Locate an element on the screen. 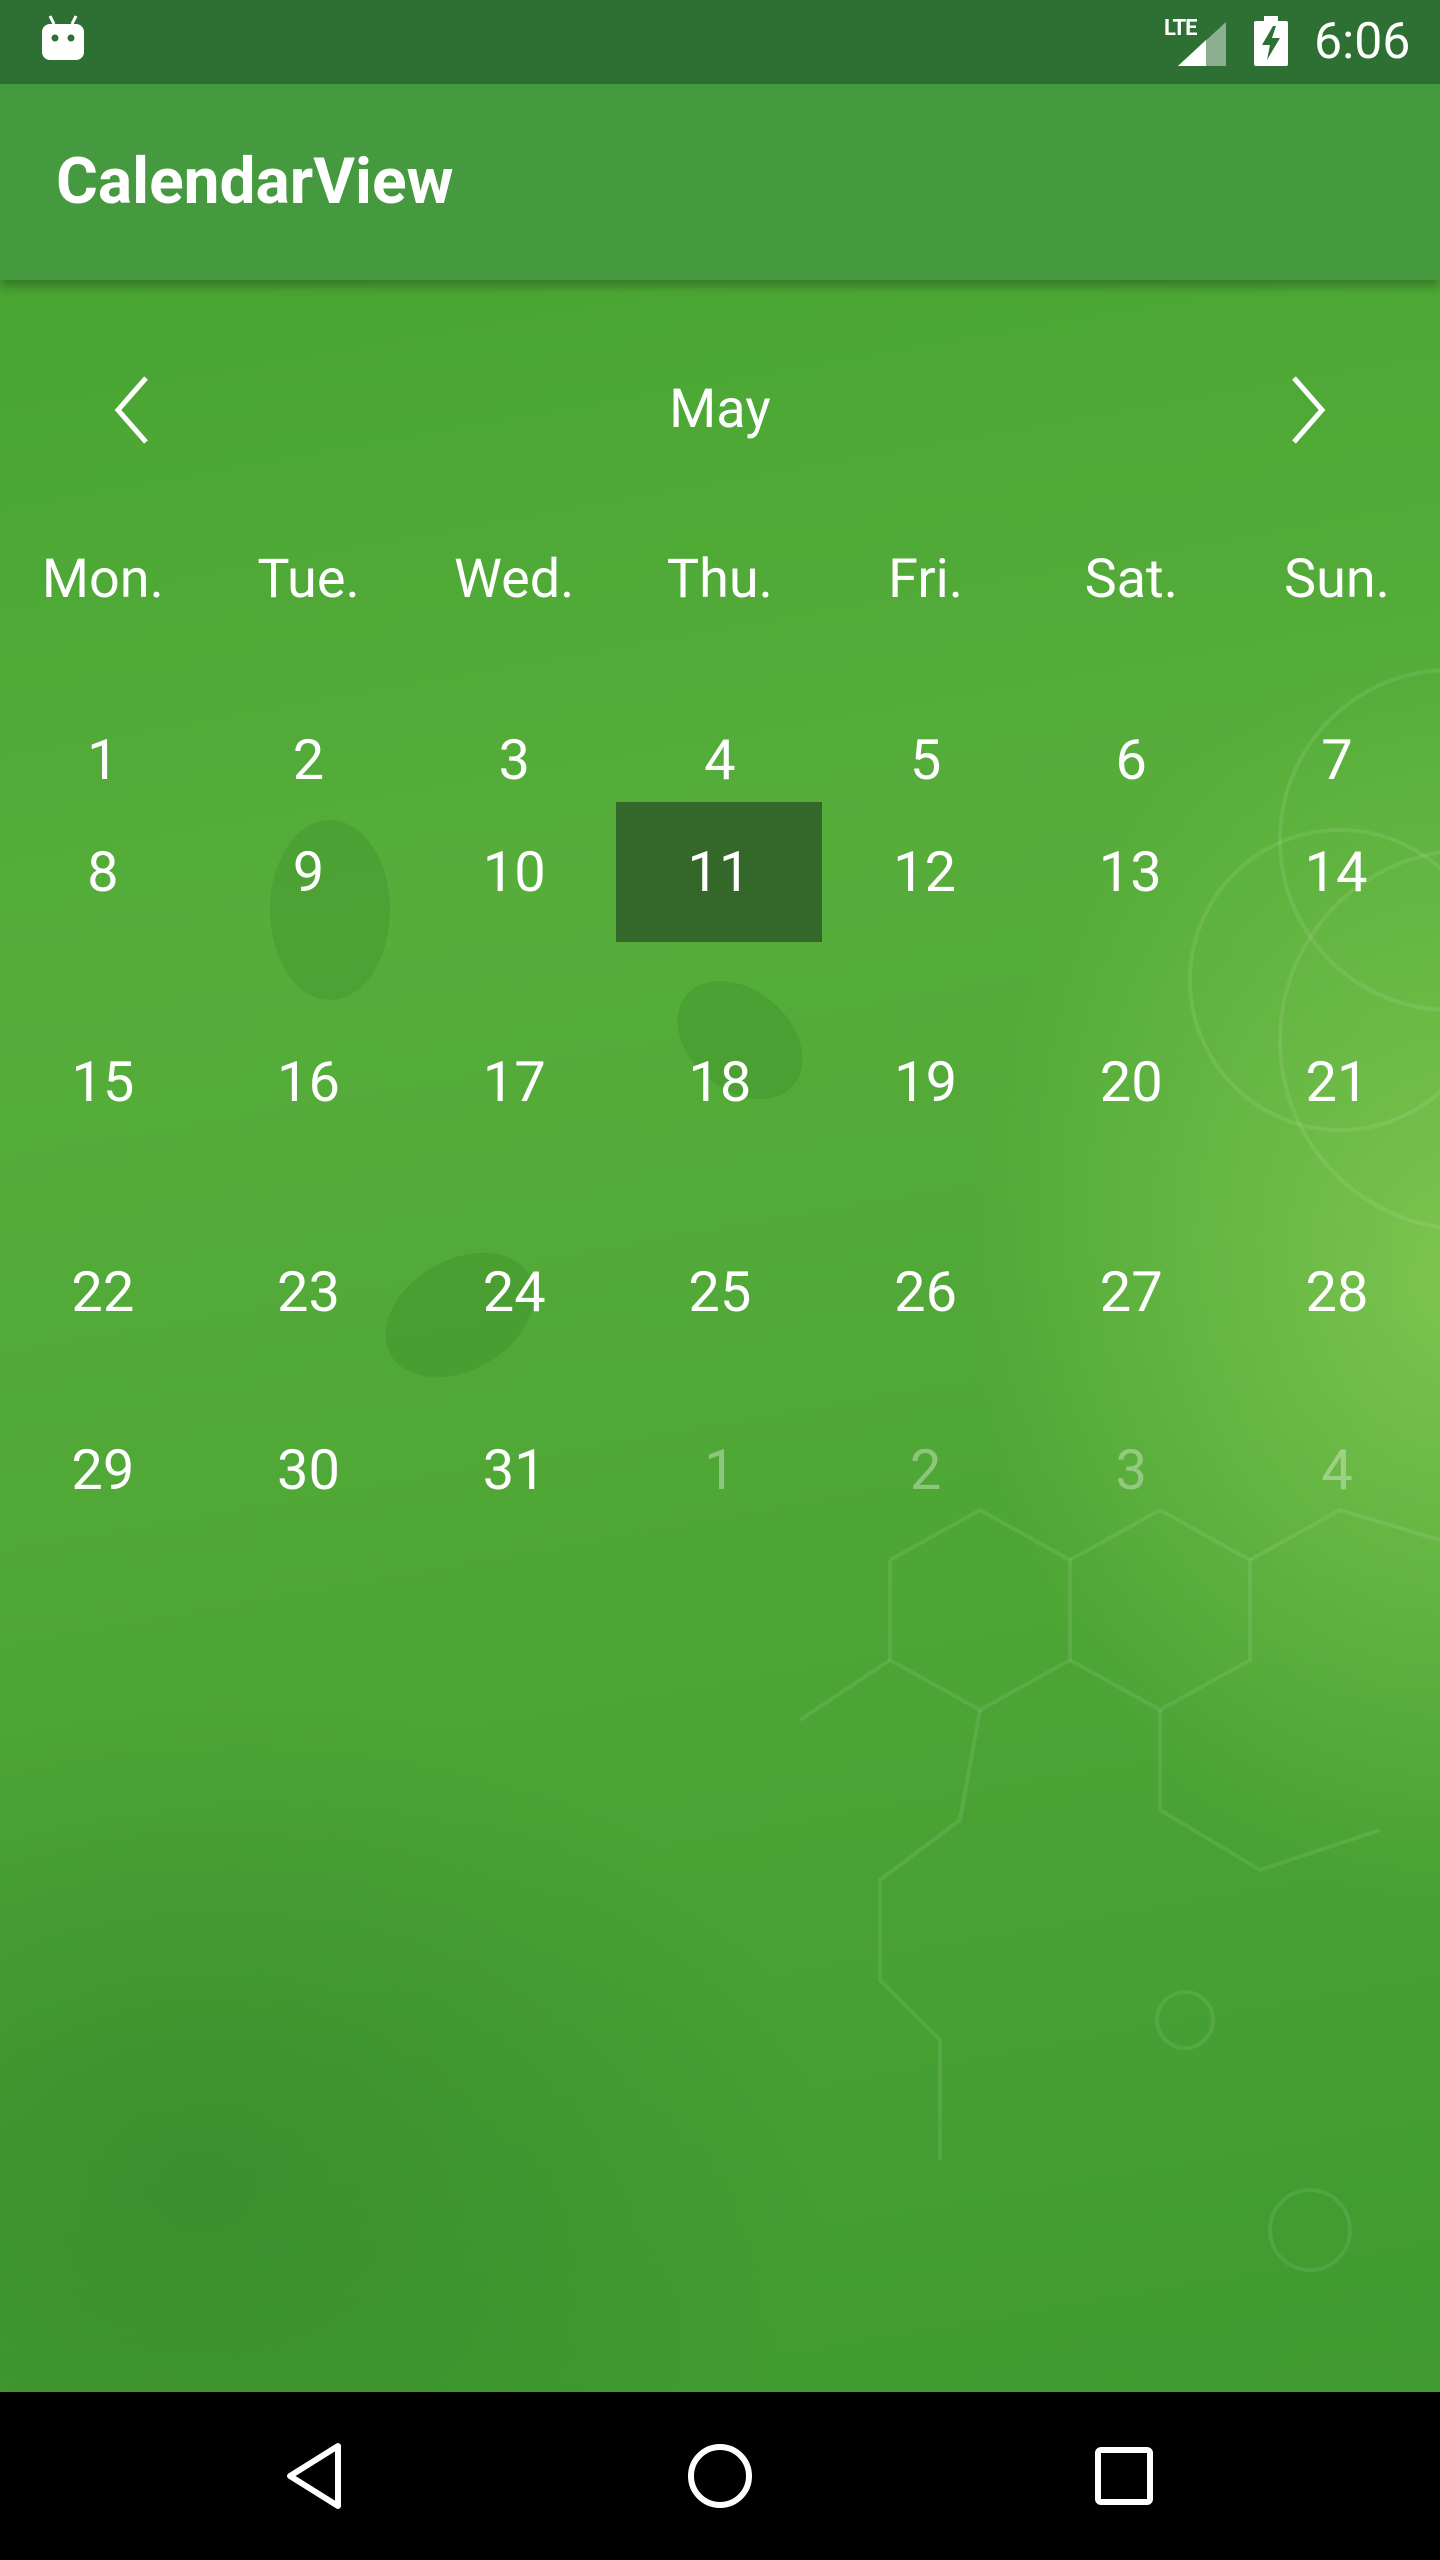 Image resolution: width=1440 pixels, height=2560 pixels. calendar-week-row: 8 9 10 11 12 13 14 is located at coordinates (720, 872).